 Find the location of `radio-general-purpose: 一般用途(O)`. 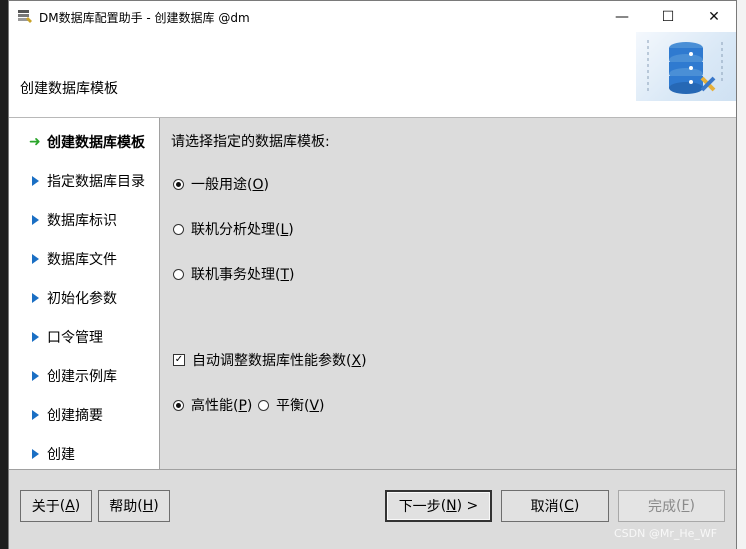

radio-general-purpose: 一般用途(O) is located at coordinates (221, 184).